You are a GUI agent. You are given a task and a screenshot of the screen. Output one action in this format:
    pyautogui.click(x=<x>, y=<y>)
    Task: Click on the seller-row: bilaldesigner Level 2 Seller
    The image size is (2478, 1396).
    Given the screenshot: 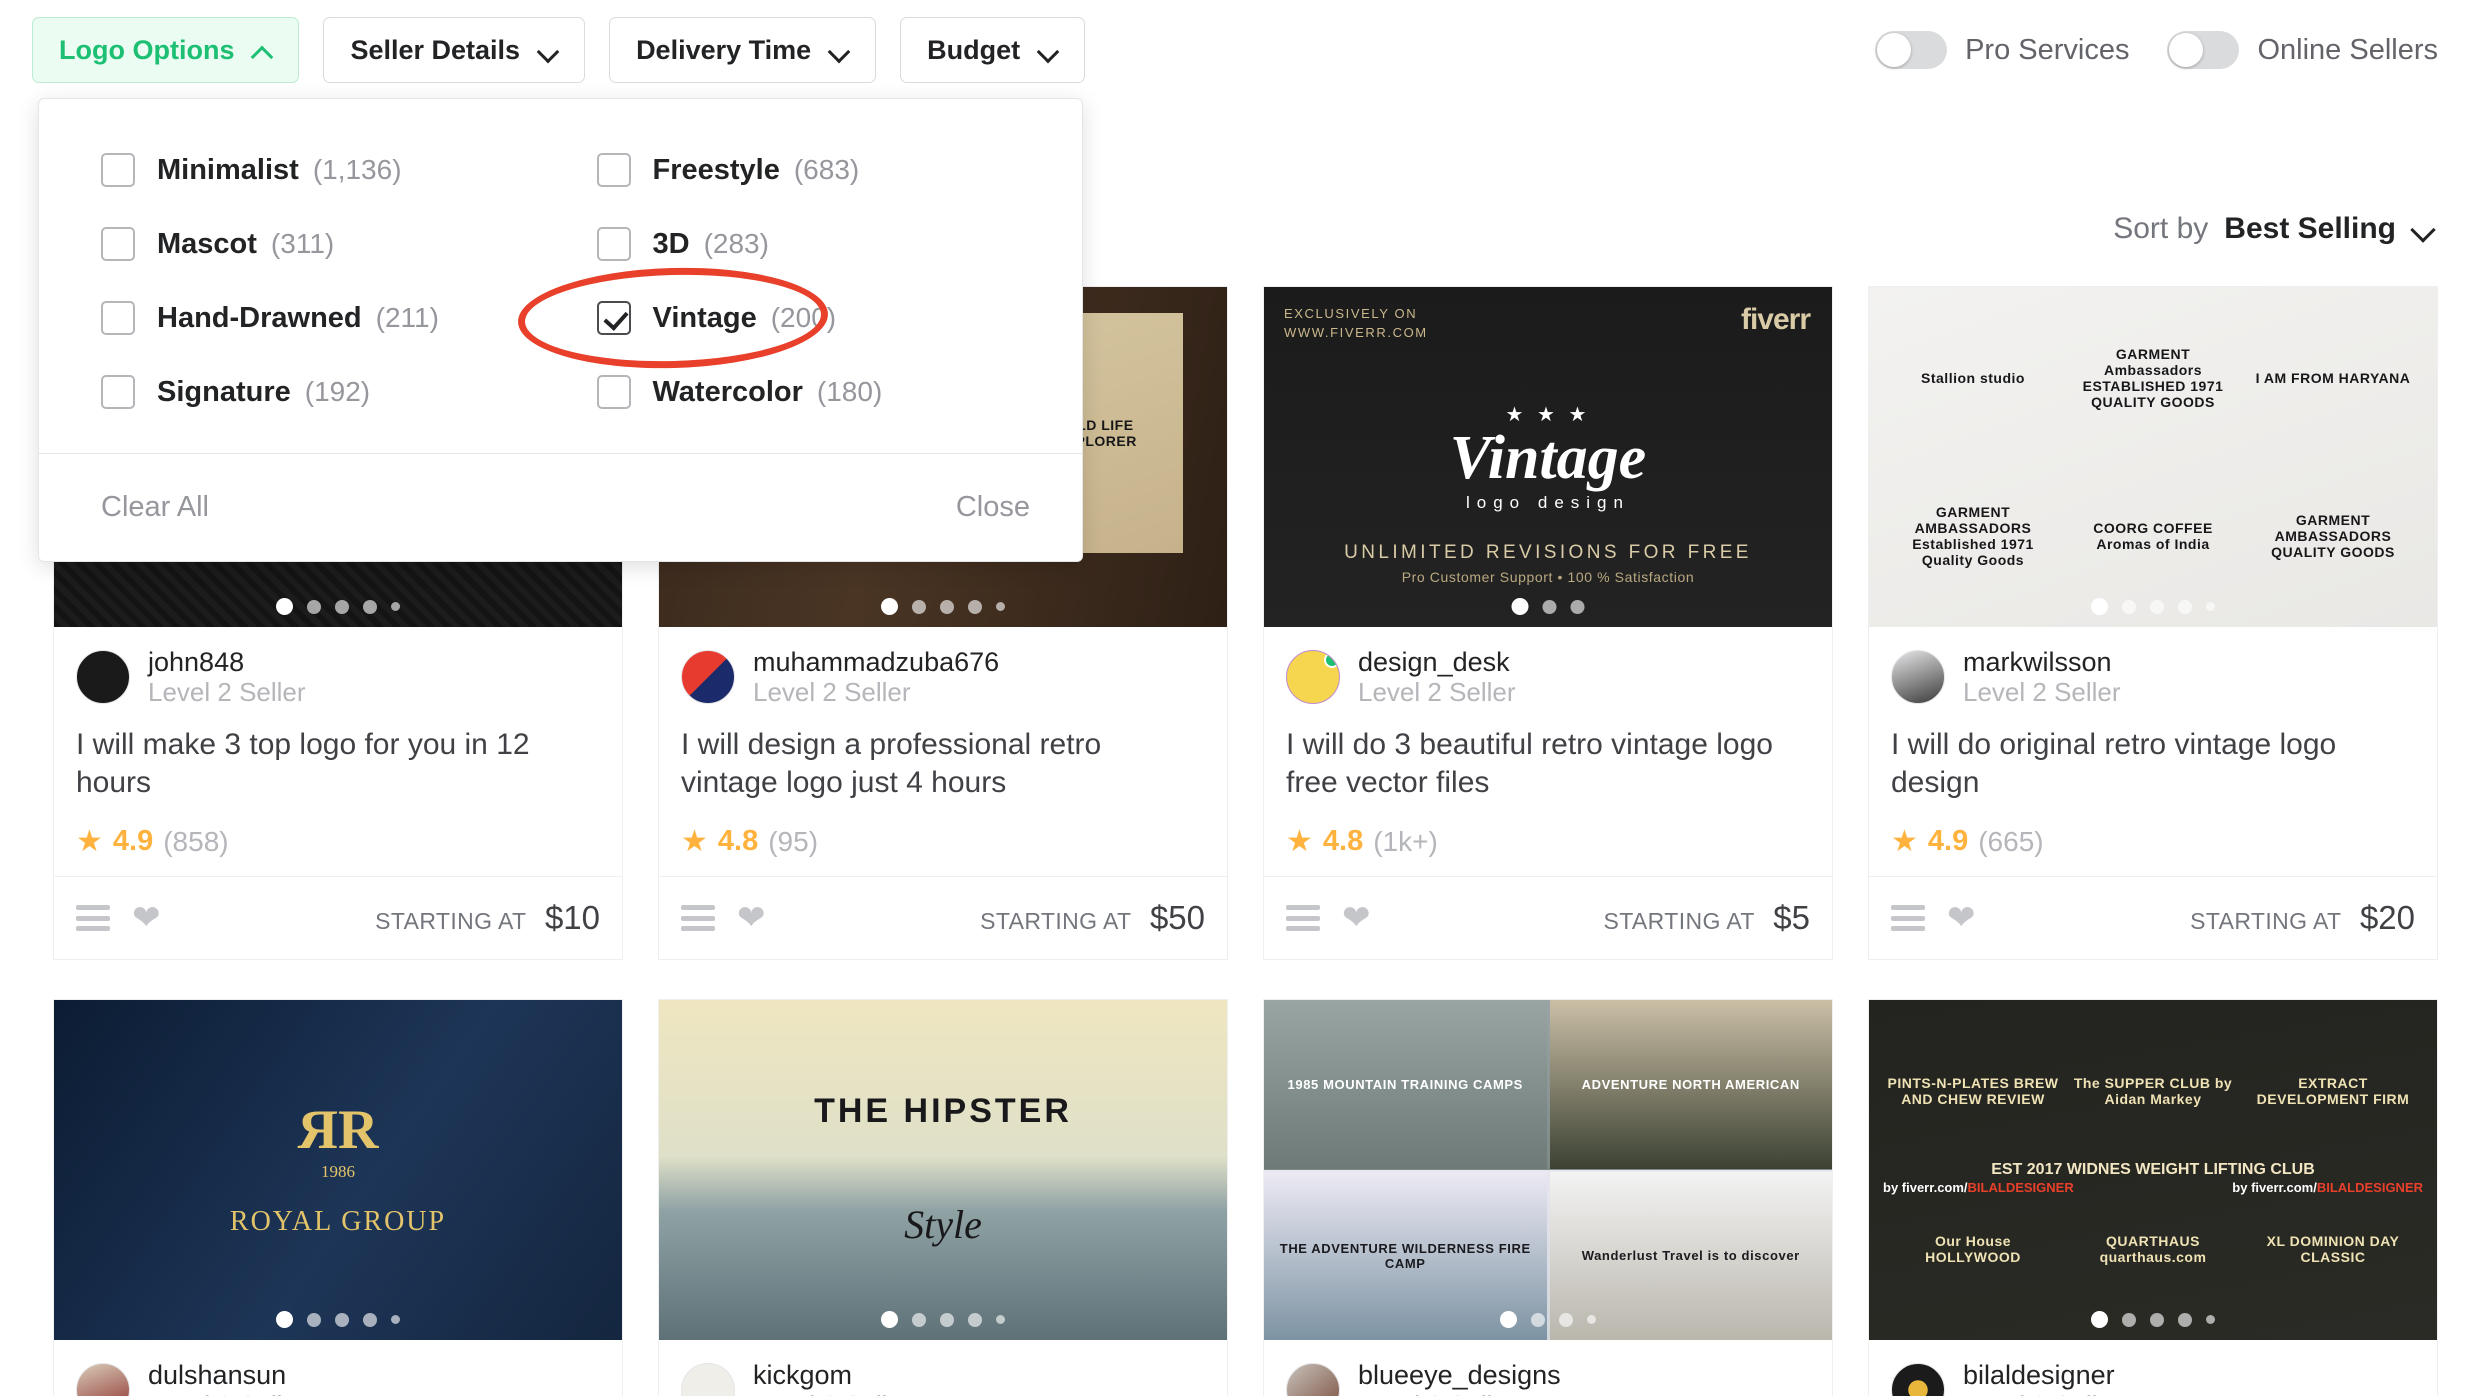 What is the action you would take?
    pyautogui.click(x=2153, y=1378)
    